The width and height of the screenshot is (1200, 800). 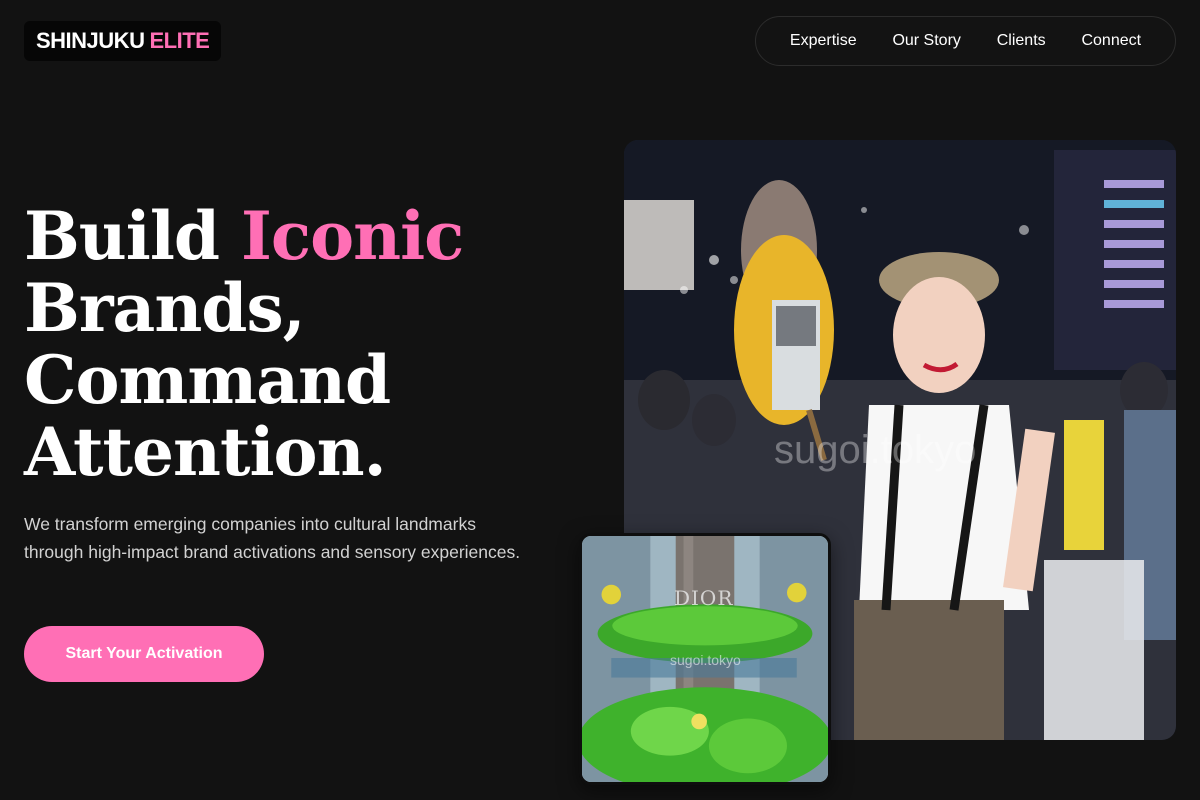 I want to click on headline-word-iconic: Iconic, so click(x=352, y=236).